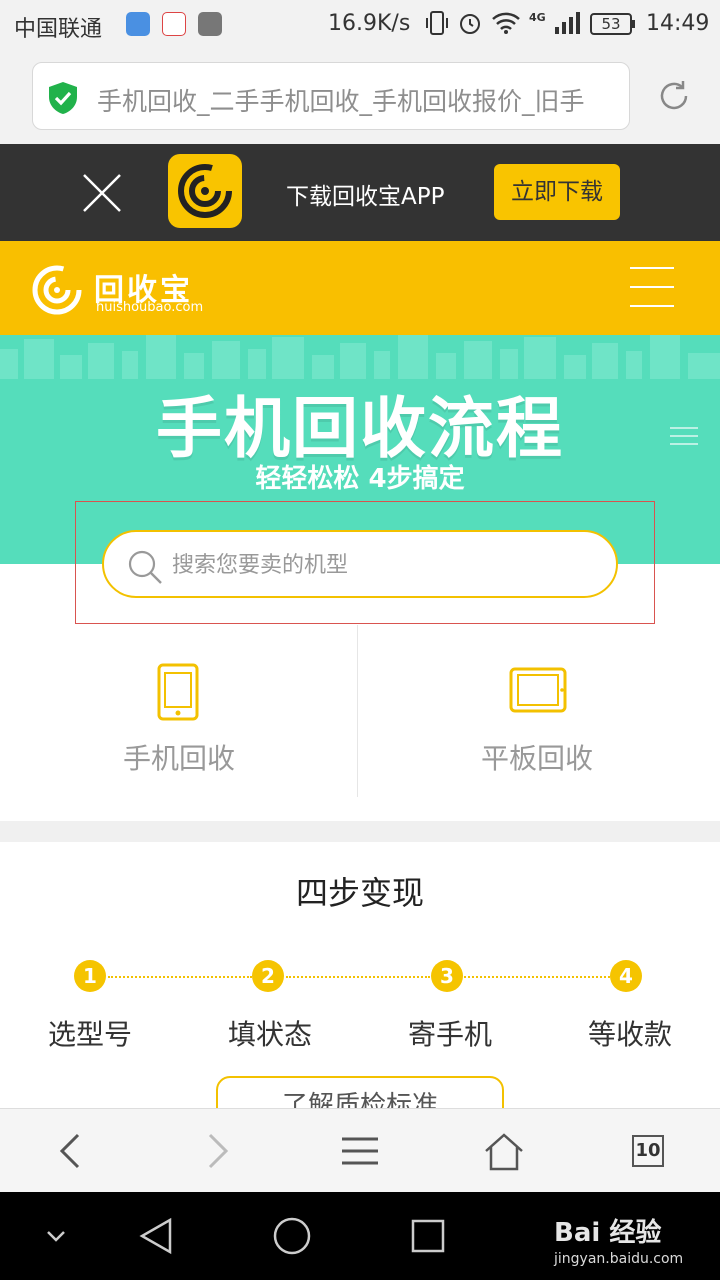 The width and height of the screenshot is (720, 1280). I want to click on brand-domain: huishoubao.com, so click(150, 307).